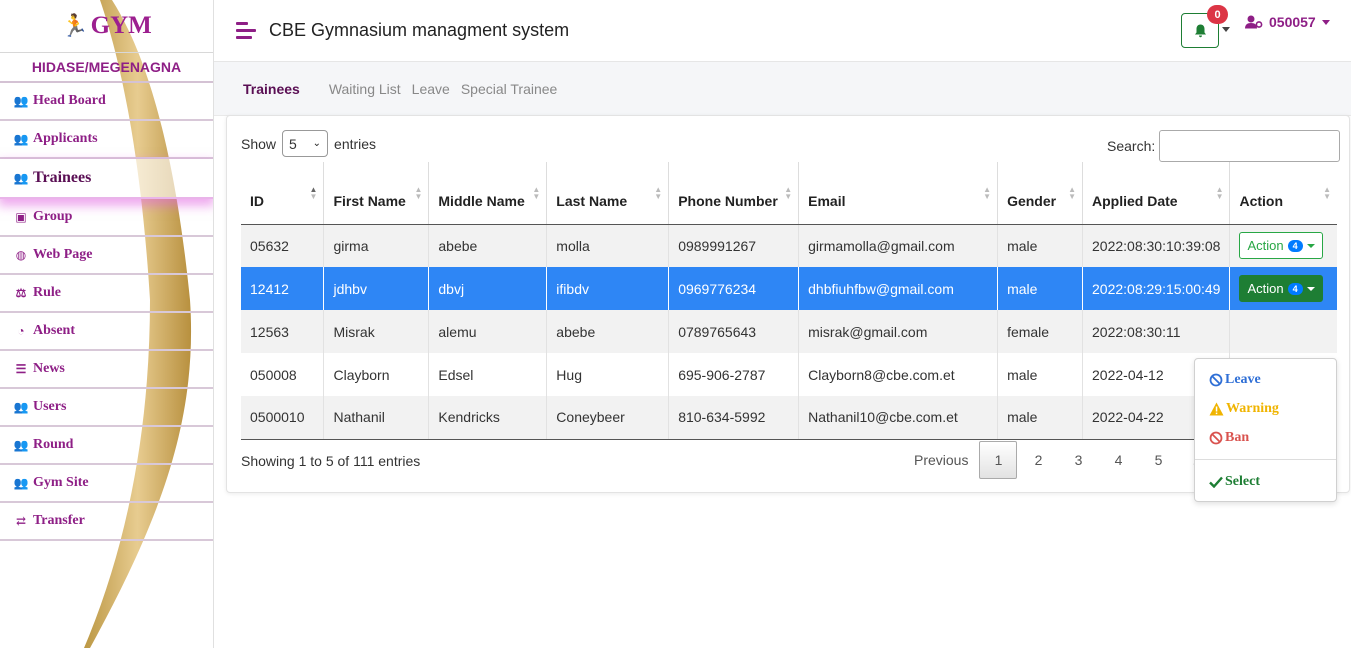 This screenshot has width=1351, height=648. I want to click on notifications-caret-icon, so click(1226, 29).